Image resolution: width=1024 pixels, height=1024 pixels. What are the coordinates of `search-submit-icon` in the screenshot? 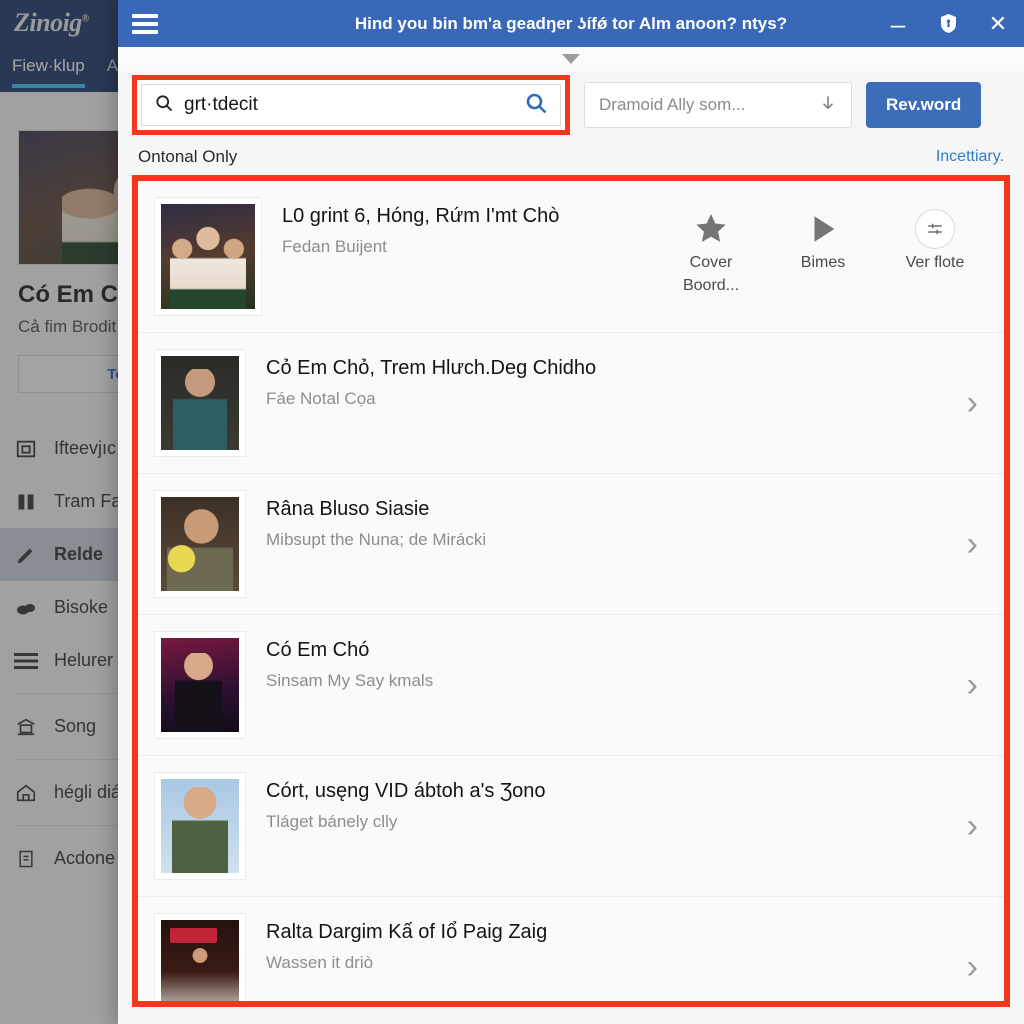 It's located at (536, 105).